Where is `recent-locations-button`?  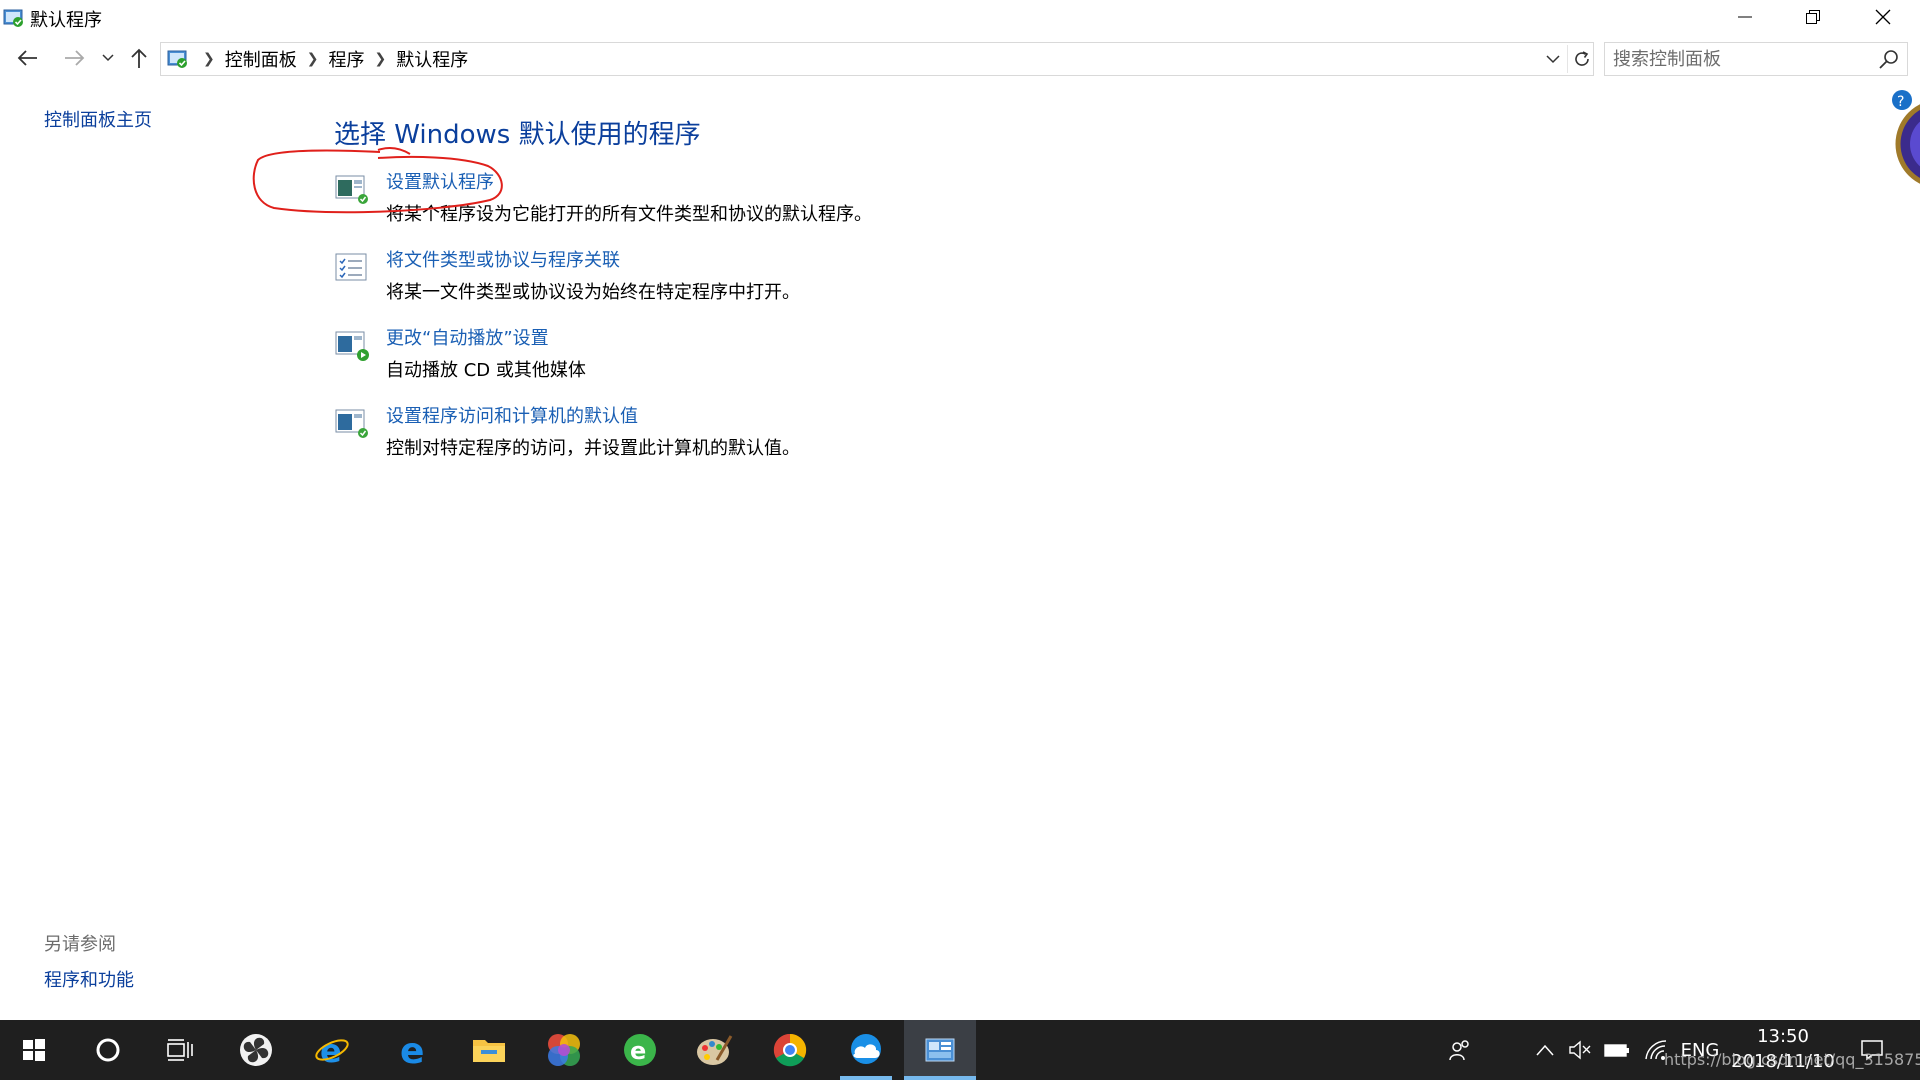 recent-locations-button is located at coordinates (108, 58).